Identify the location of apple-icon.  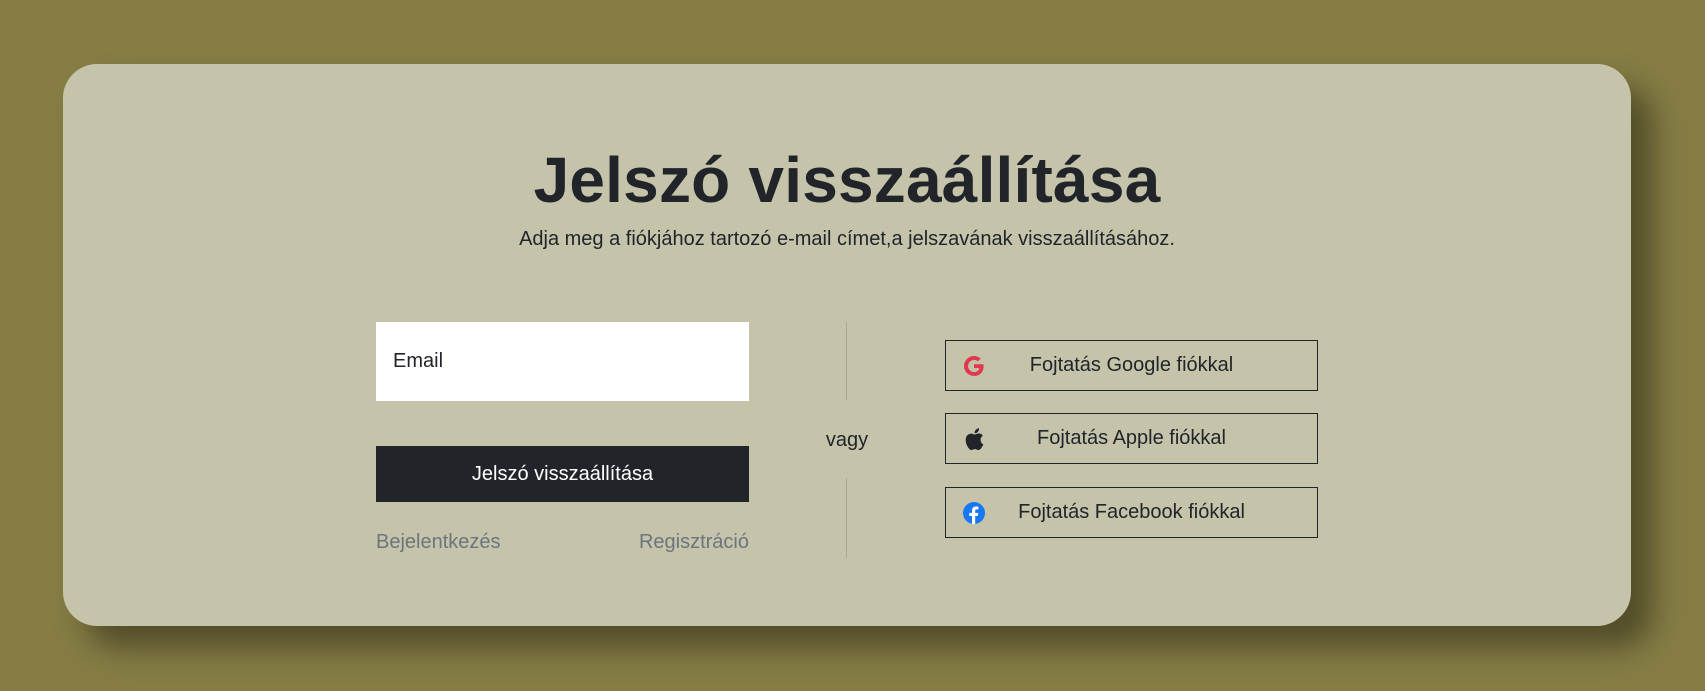
(974, 439).